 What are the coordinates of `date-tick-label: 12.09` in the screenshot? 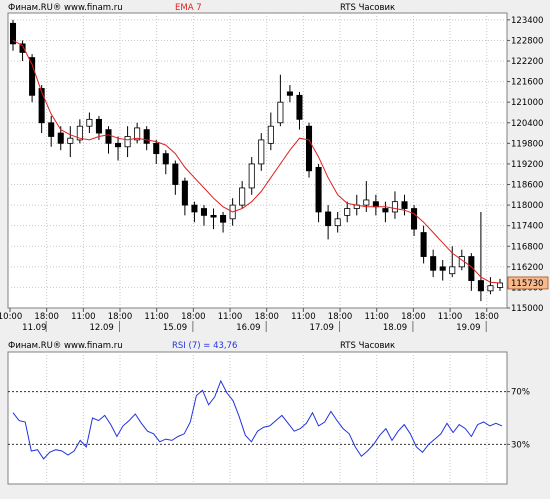 It's located at (102, 328).